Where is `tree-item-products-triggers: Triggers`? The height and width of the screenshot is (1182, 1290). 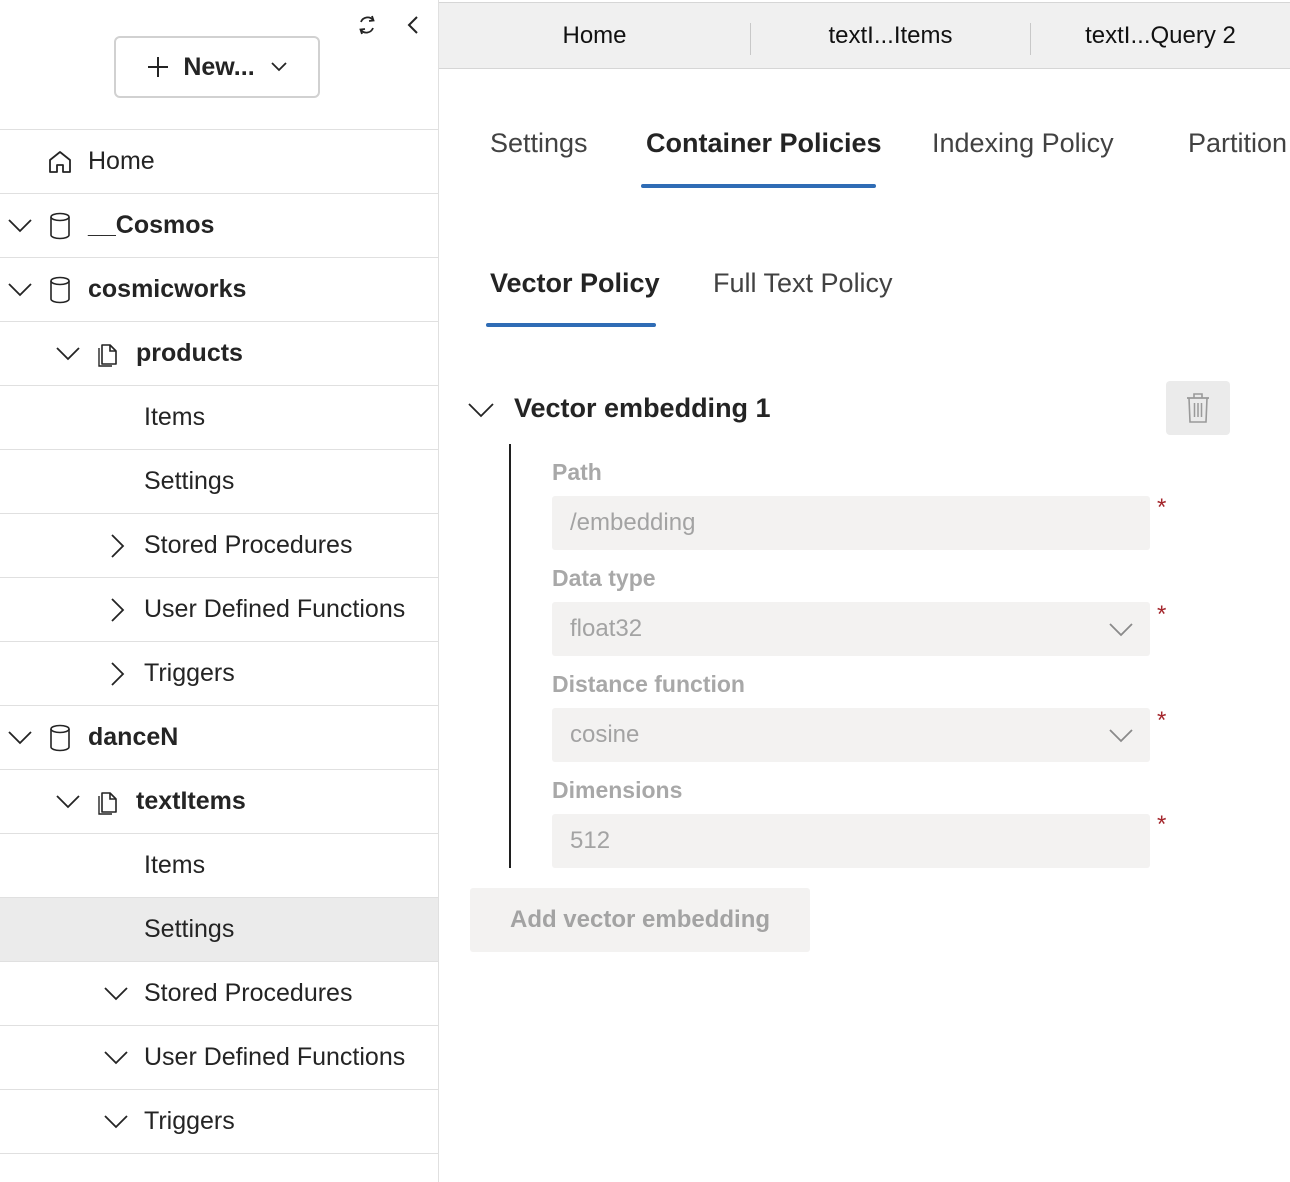 tree-item-products-triggers: Triggers is located at coordinates (219, 674).